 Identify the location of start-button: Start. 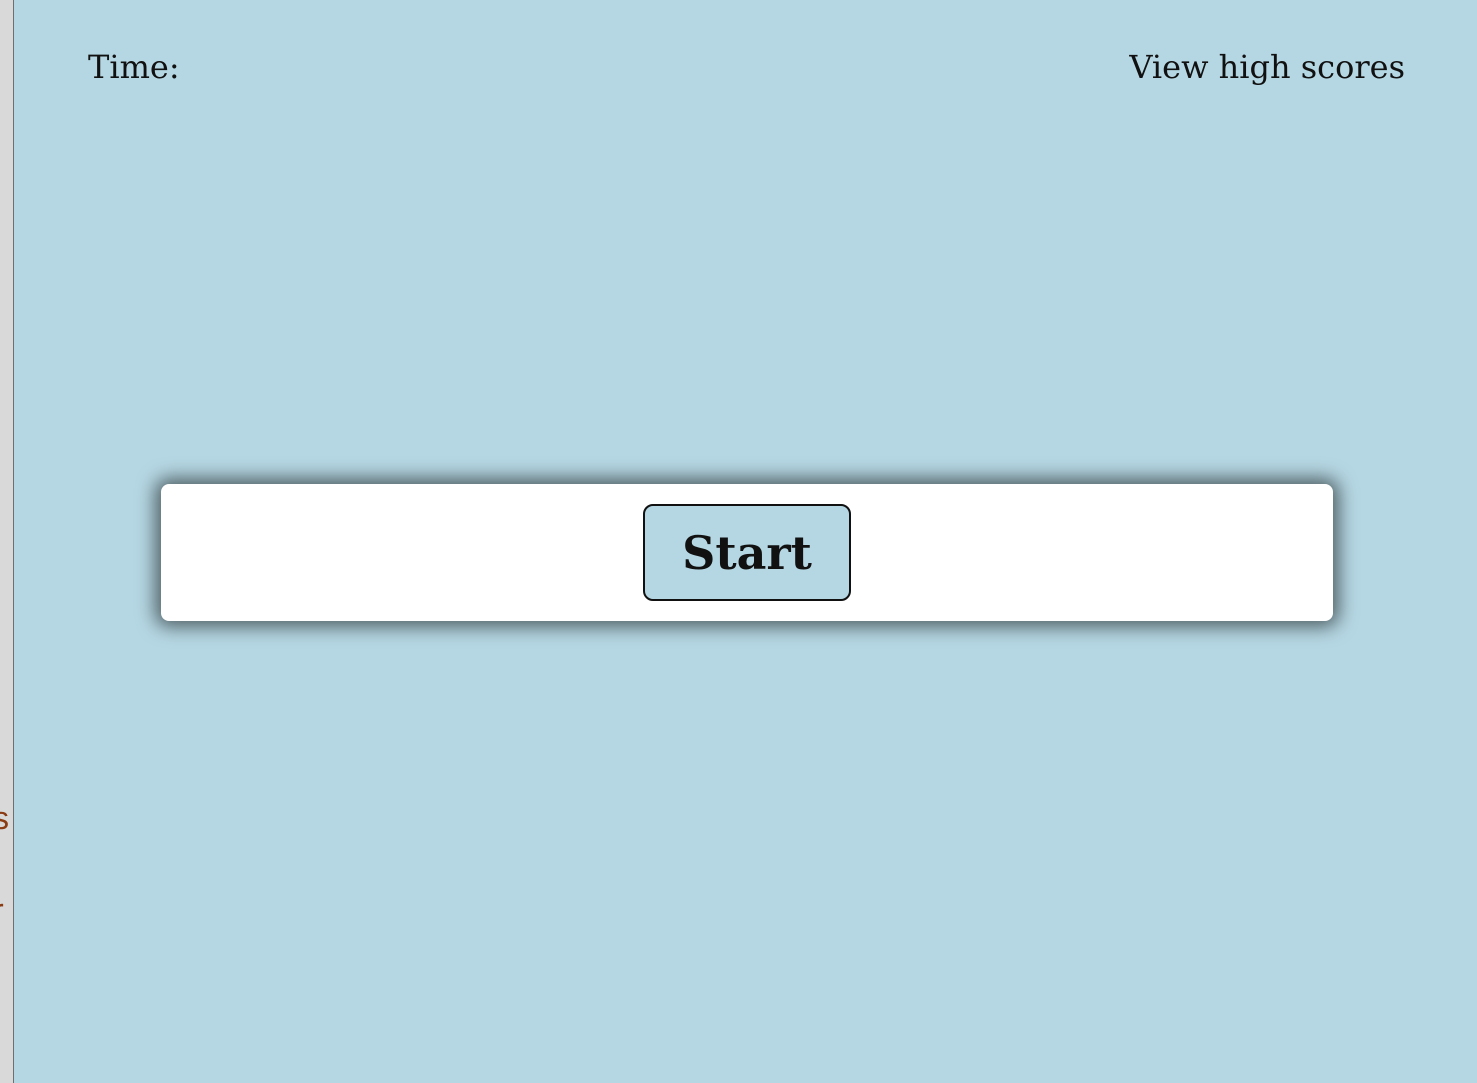
(747, 552).